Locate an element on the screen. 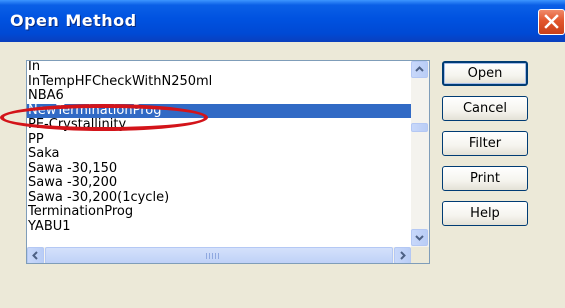  title-bar: Open Method is located at coordinates (282, 21).